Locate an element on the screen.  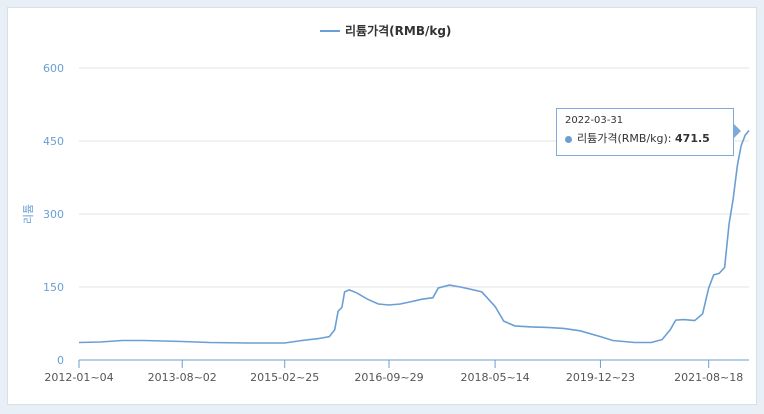
legend-label: 리튬가격(RMB/kg) is located at coordinates (398, 30).